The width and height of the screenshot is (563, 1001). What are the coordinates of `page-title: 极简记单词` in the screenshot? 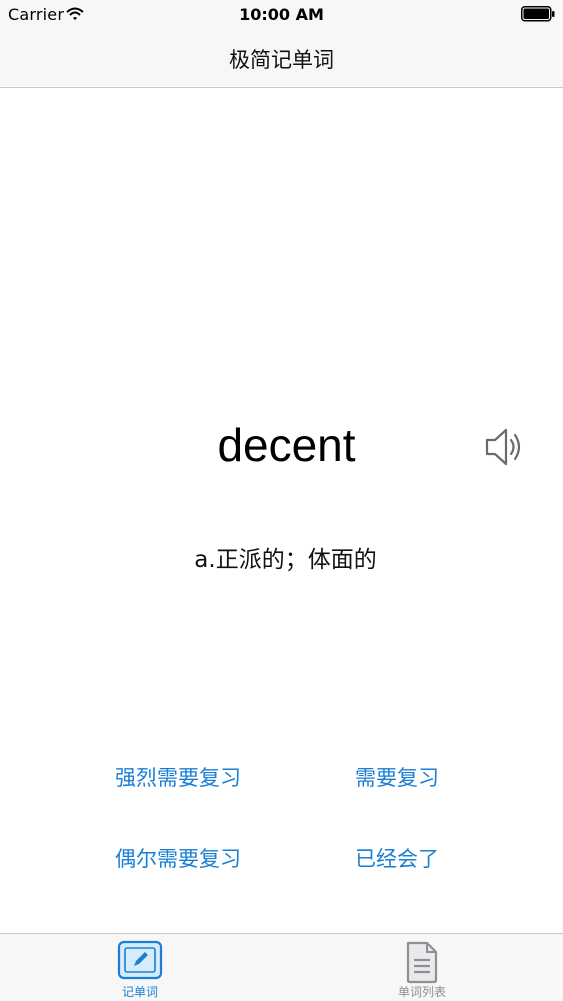 It's located at (281, 60).